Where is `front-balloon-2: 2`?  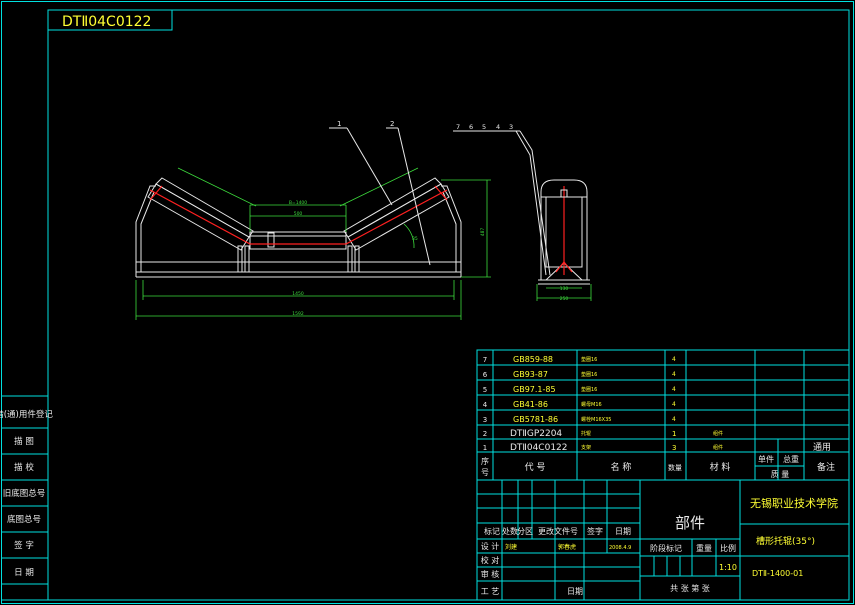
front-balloon-2: 2 is located at coordinates (392, 124).